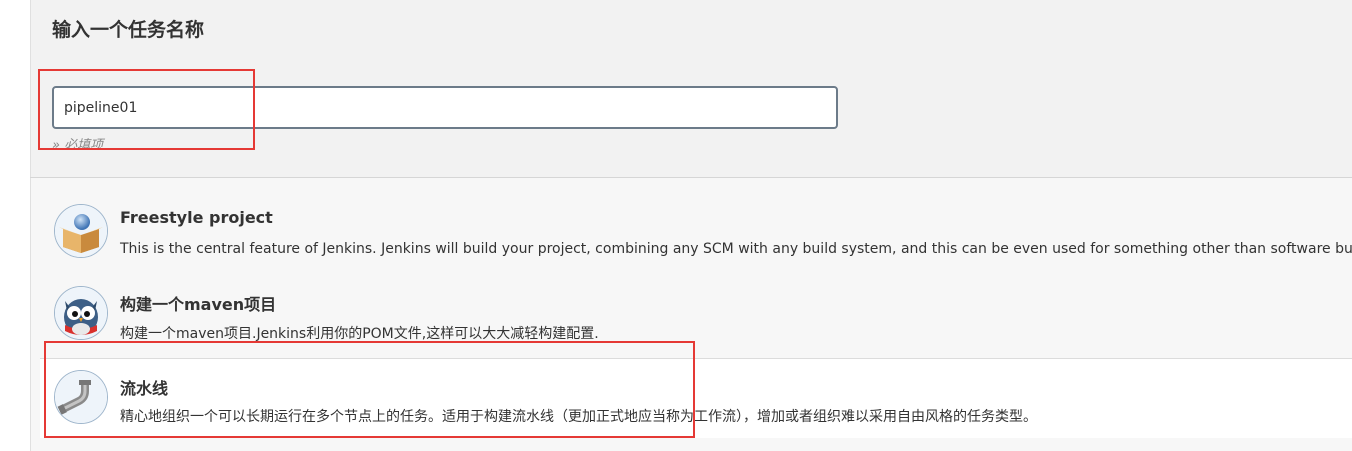  Describe the element at coordinates (81, 313) in the screenshot. I see `maven-owl-icon` at that location.